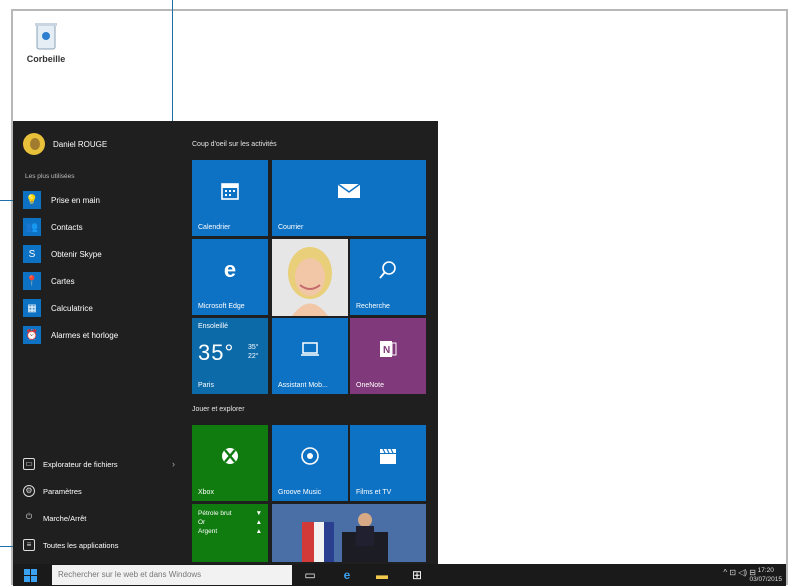  I want to click on start-button, so click(30, 575).